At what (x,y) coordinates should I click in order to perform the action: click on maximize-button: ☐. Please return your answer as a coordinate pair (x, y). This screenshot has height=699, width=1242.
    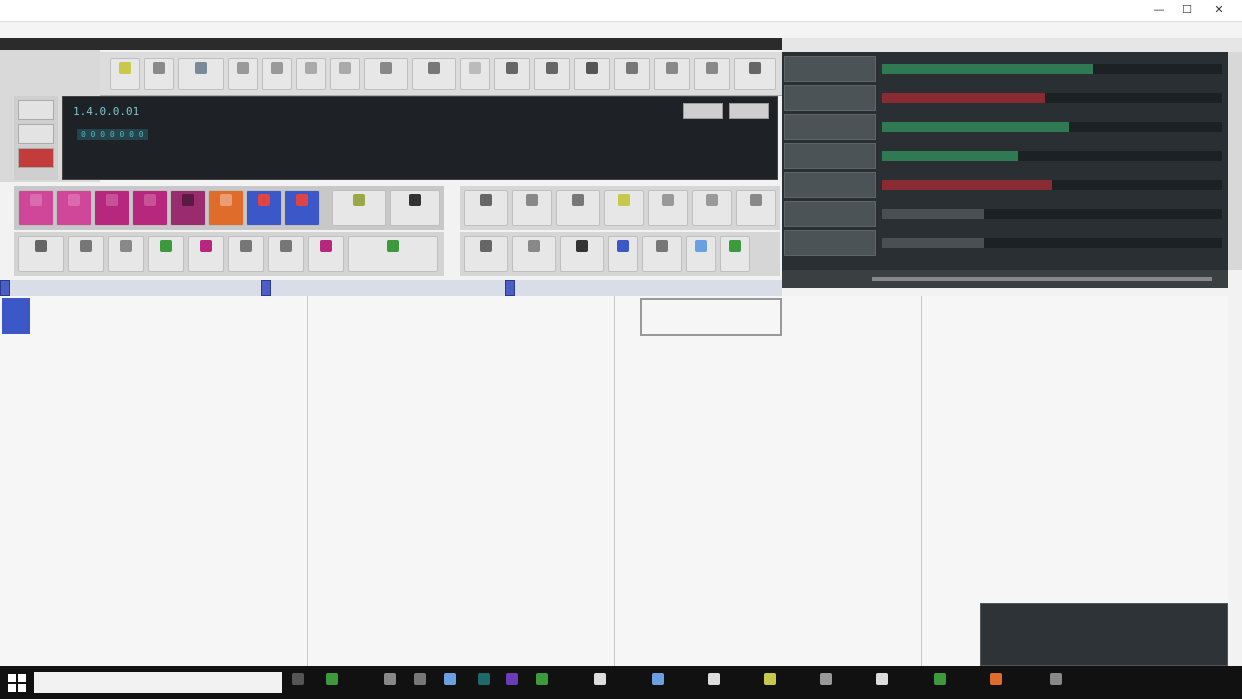
    Looking at the image, I should click on (1187, 11).